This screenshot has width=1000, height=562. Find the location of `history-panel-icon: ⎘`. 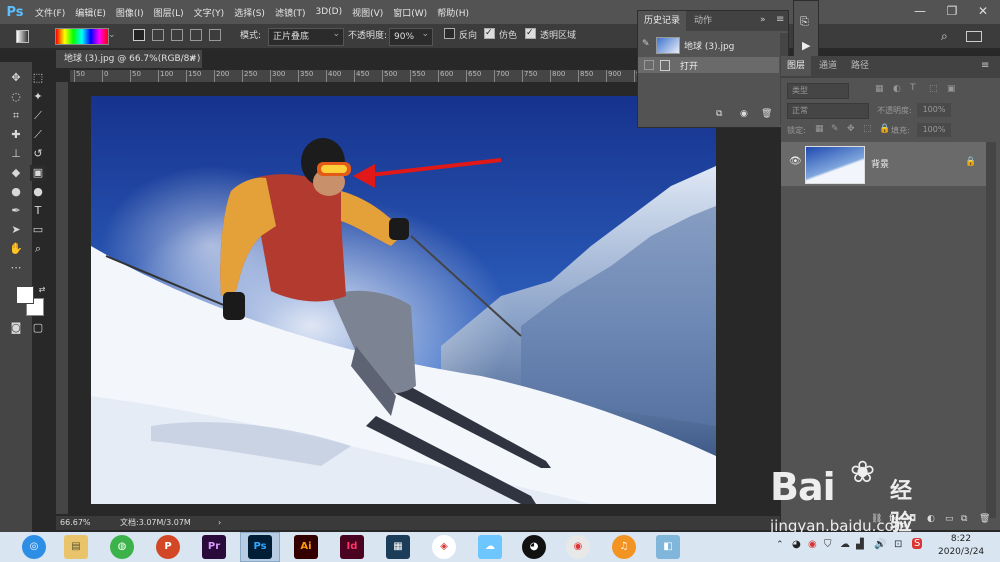

history-panel-icon: ⎘ is located at coordinates (804, 22).